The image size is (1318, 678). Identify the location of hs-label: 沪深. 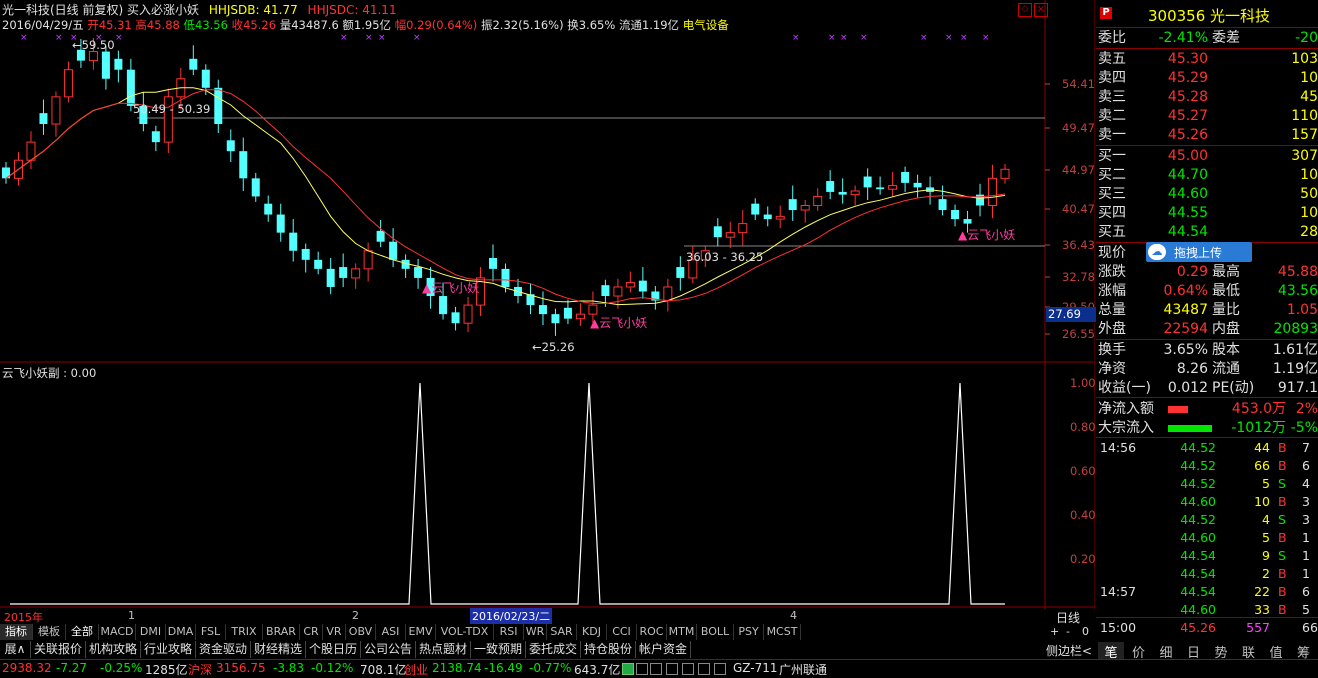
(200, 670).